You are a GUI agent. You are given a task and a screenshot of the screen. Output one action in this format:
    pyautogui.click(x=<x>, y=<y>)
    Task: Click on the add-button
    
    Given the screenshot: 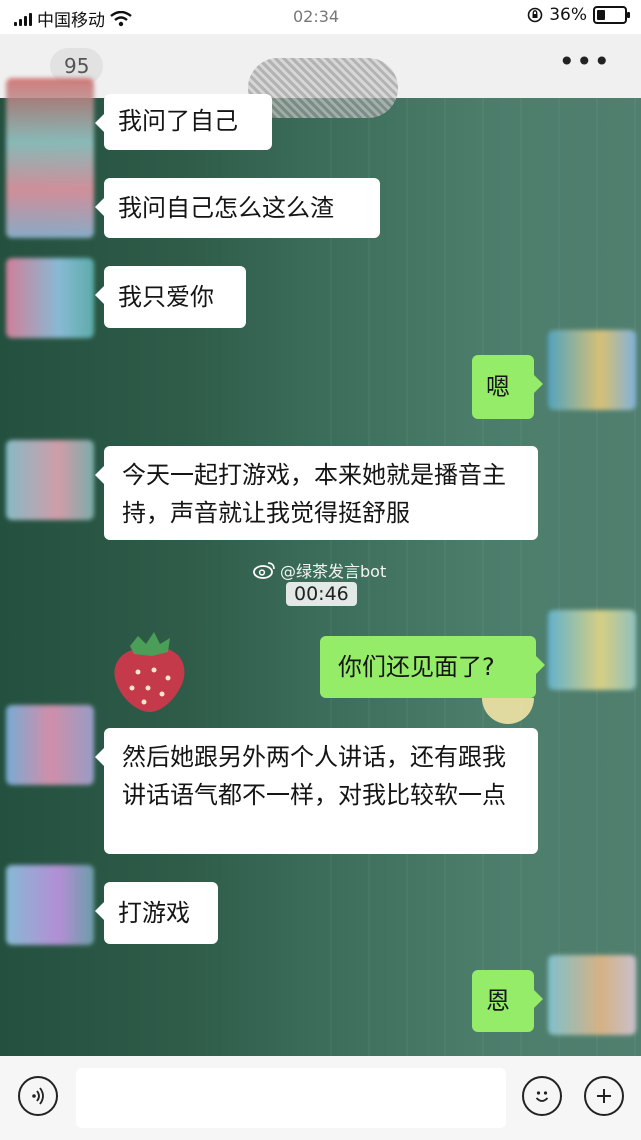 What is the action you would take?
    pyautogui.click(x=604, y=1096)
    